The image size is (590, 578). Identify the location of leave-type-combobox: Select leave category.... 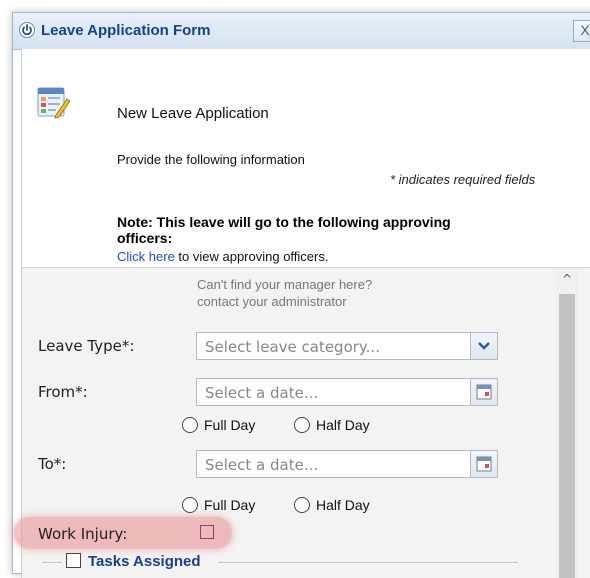
(347, 346).